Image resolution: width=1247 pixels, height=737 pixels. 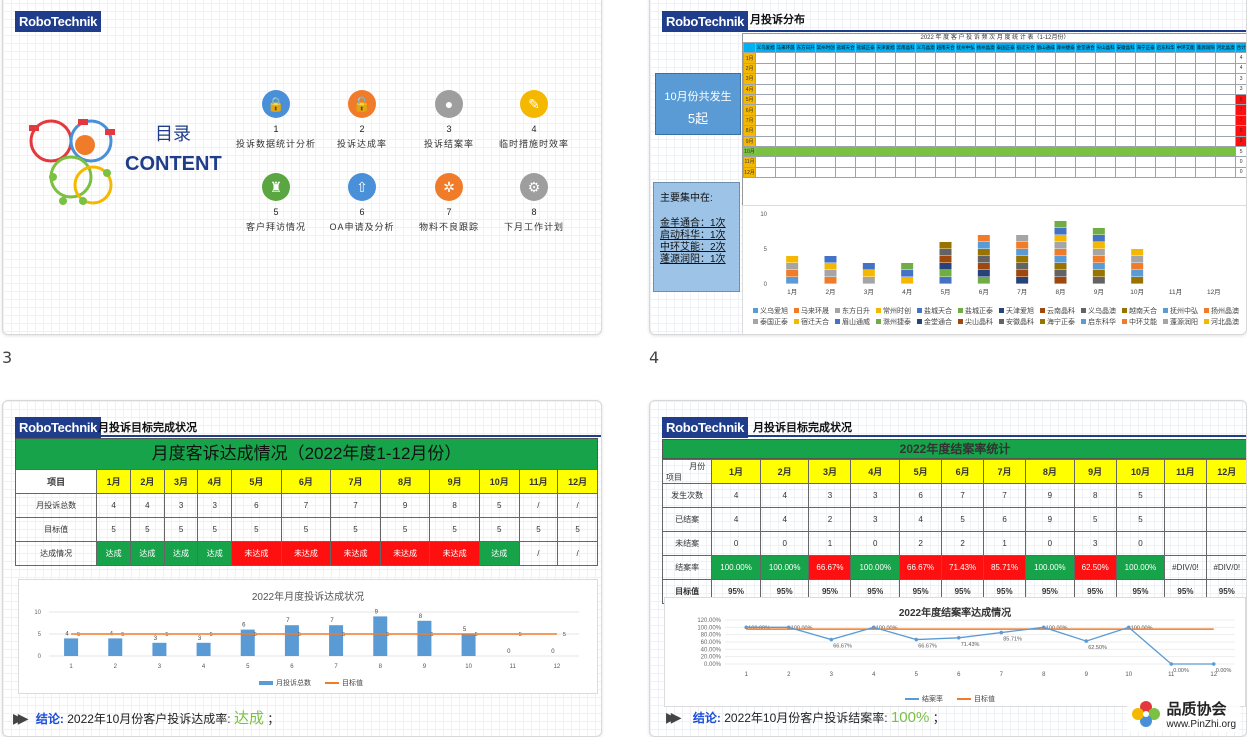 I want to click on month-cell: 2月, so click(x=749, y=68).